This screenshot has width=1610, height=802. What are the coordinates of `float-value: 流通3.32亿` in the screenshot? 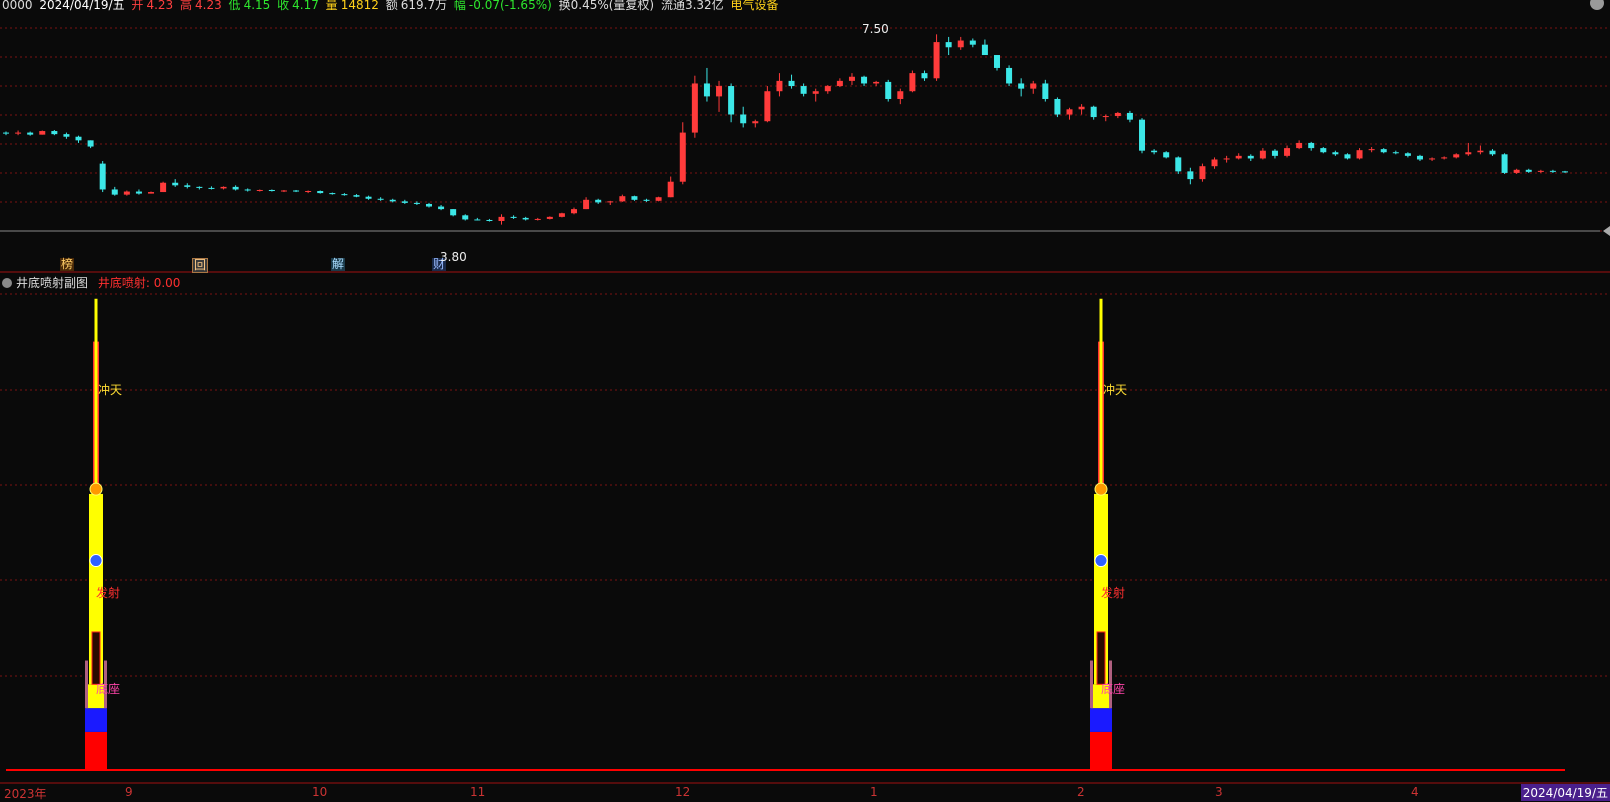 It's located at (692, 6).